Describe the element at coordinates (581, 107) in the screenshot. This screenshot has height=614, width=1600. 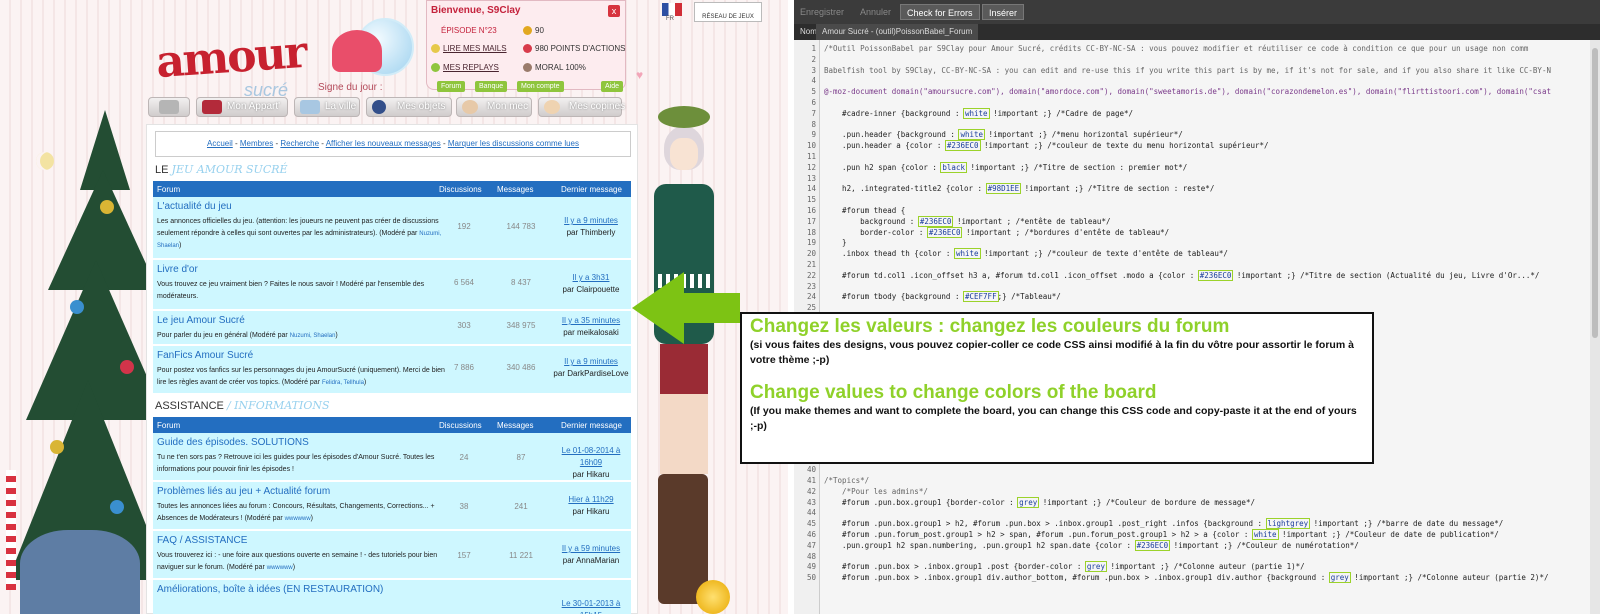
I see `nav-copines: Mes copines` at that location.